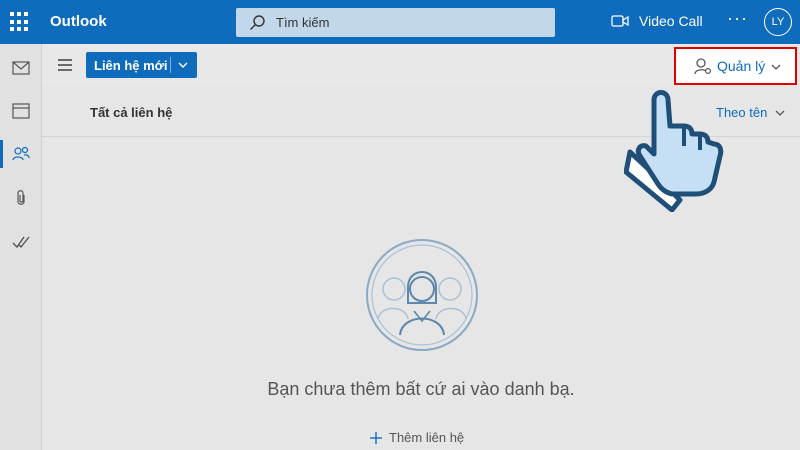  What do you see at coordinates (703, 66) in the screenshot?
I see `manage-contacts-icon` at bounding box center [703, 66].